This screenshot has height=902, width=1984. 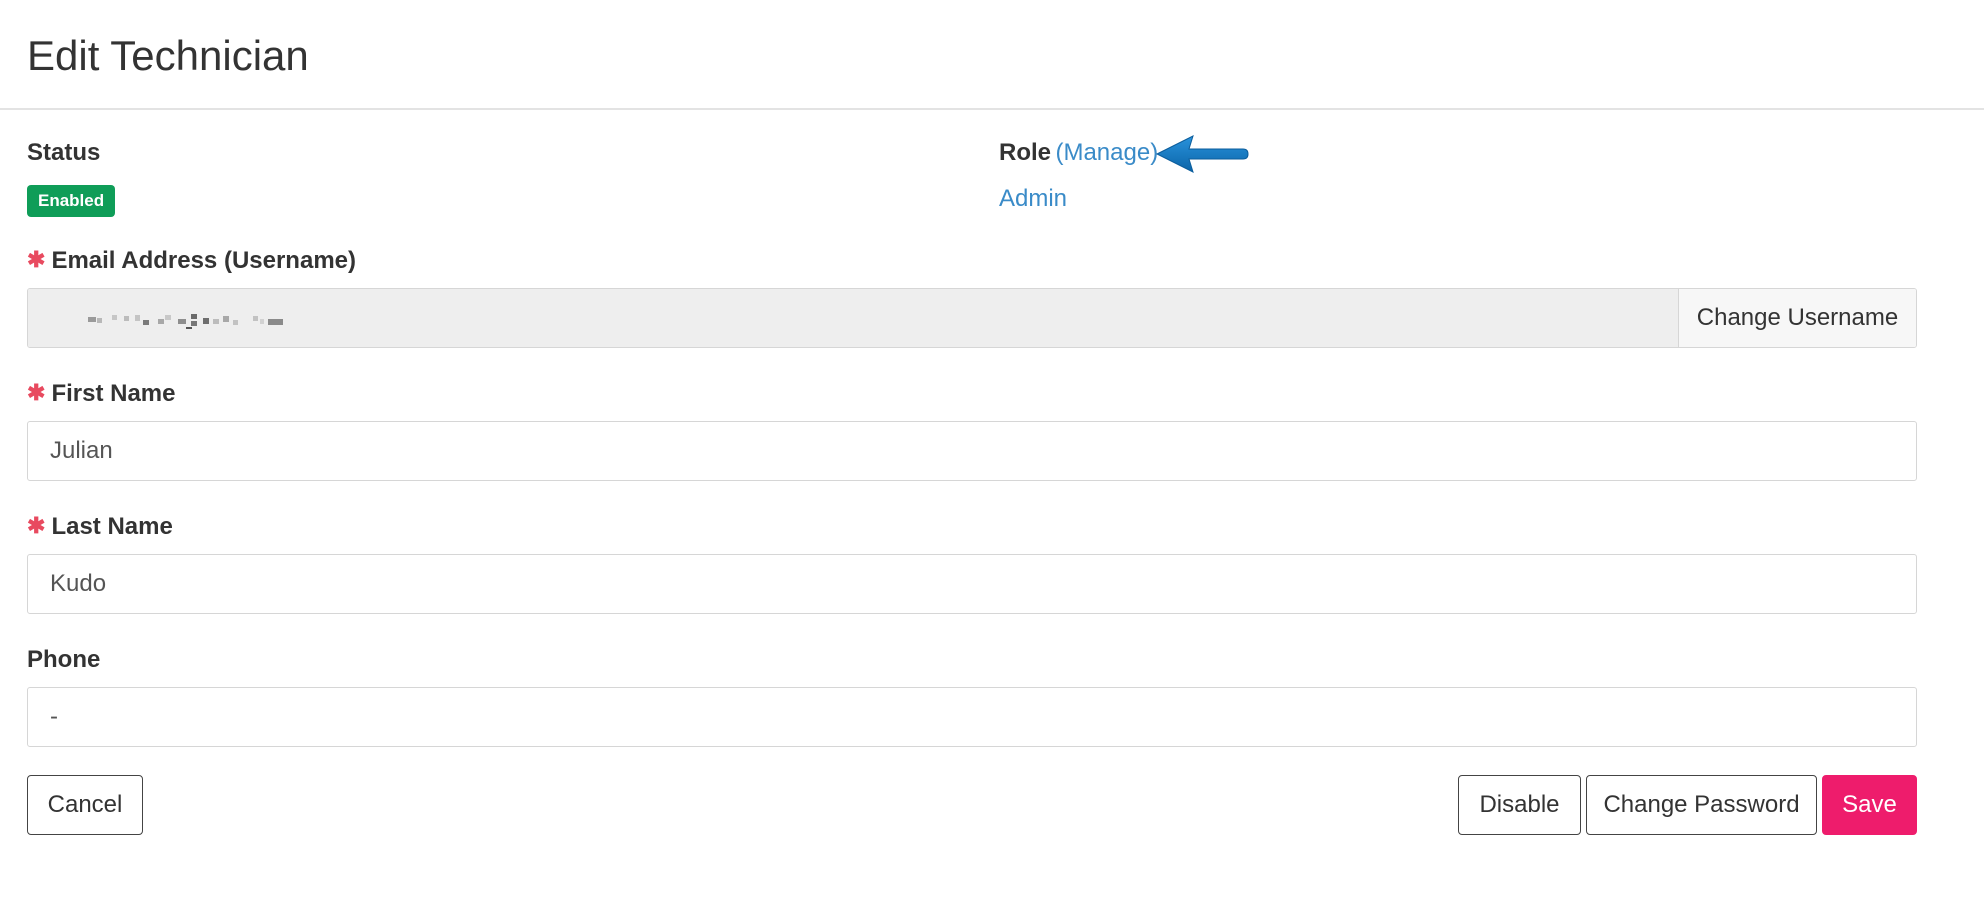 What do you see at coordinates (1033, 199) in the screenshot?
I see `role-value-link: Admin` at bounding box center [1033, 199].